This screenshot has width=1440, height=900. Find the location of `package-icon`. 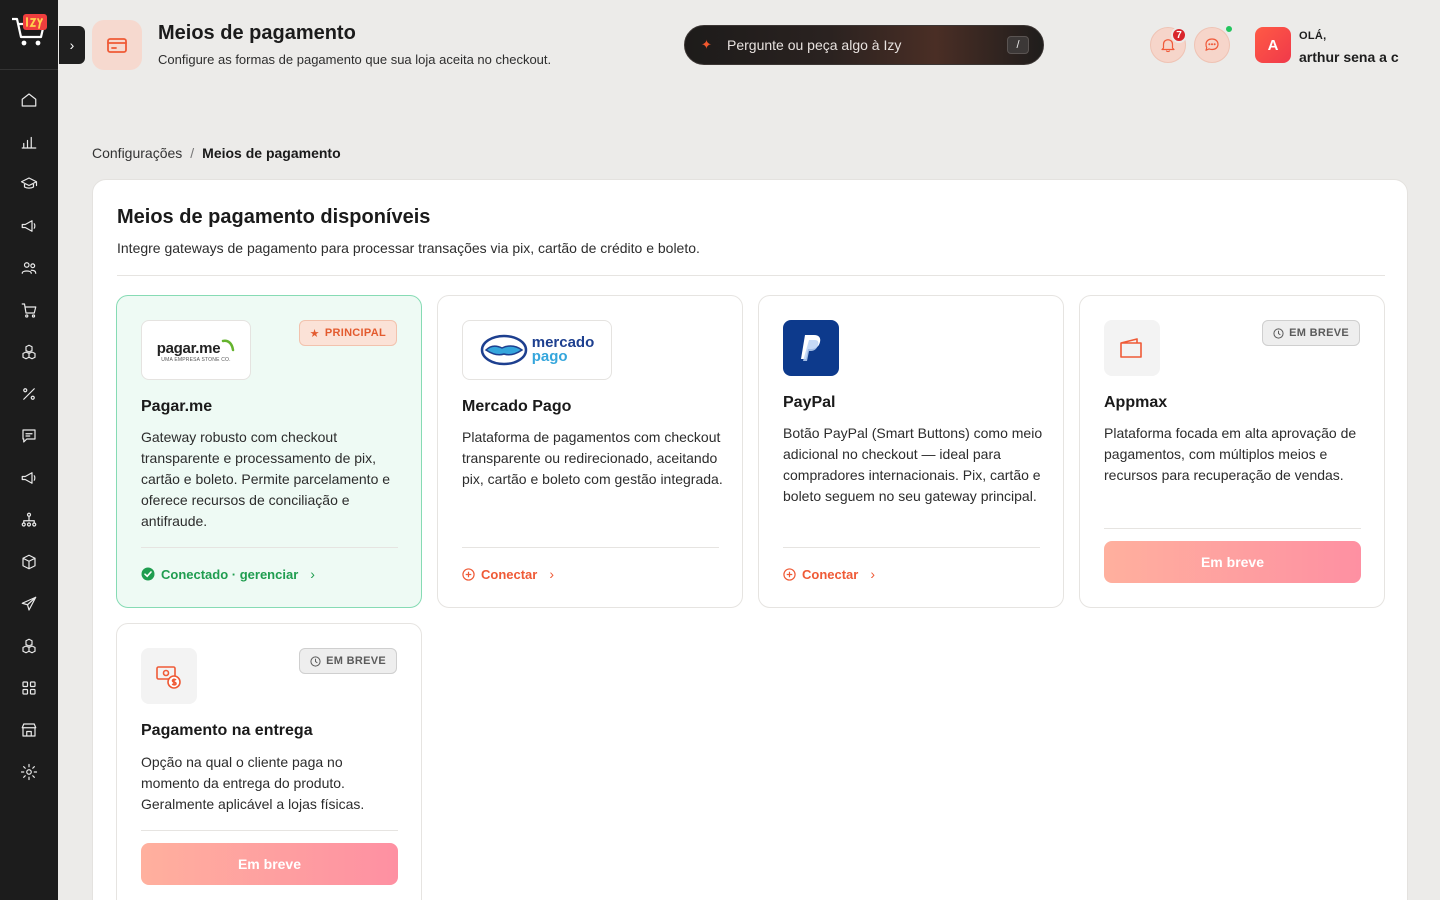

package-icon is located at coordinates (29, 562).